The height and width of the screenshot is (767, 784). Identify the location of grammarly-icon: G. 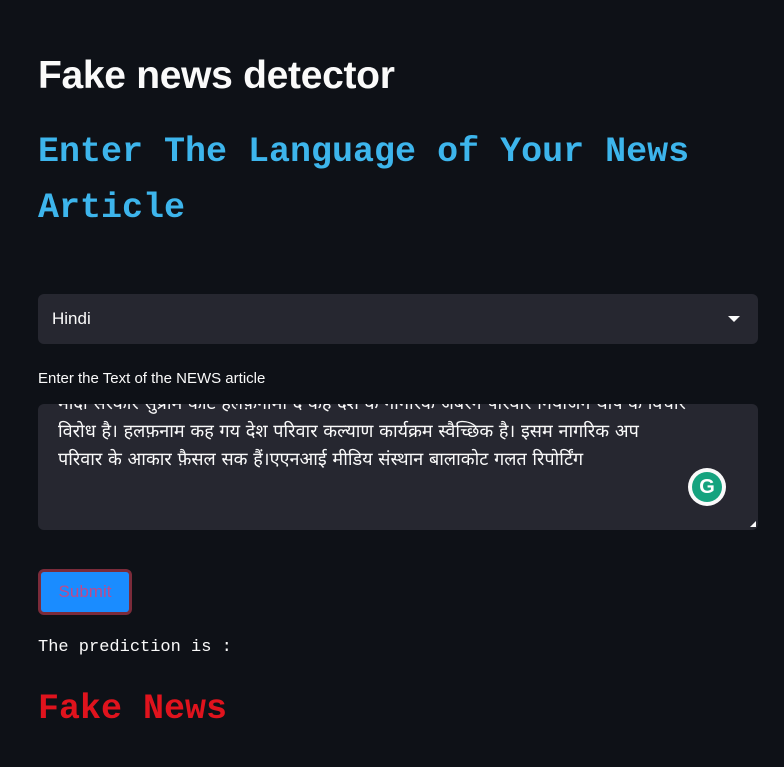
(707, 487).